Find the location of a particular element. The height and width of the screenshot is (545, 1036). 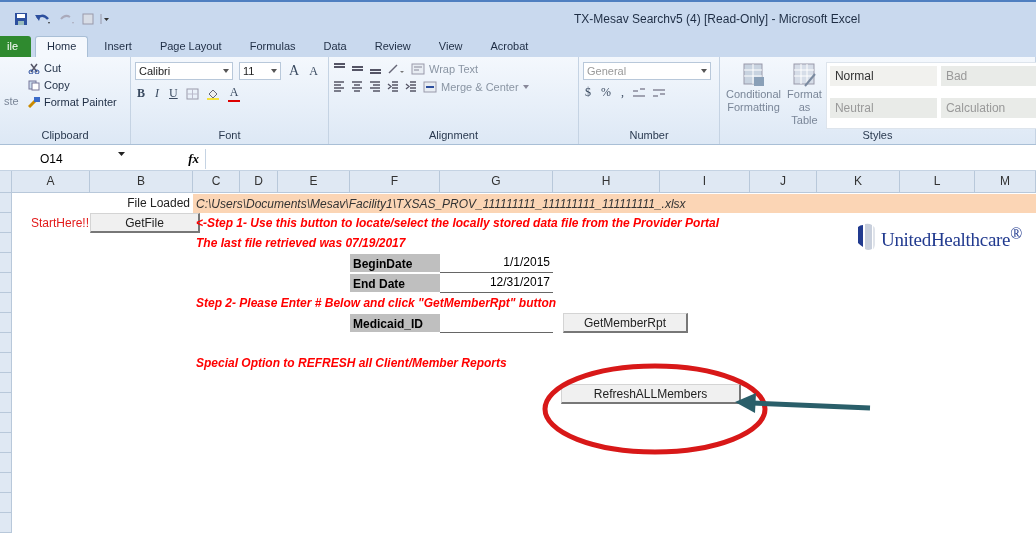

table-chart-icon is located at coordinates (753, 75).